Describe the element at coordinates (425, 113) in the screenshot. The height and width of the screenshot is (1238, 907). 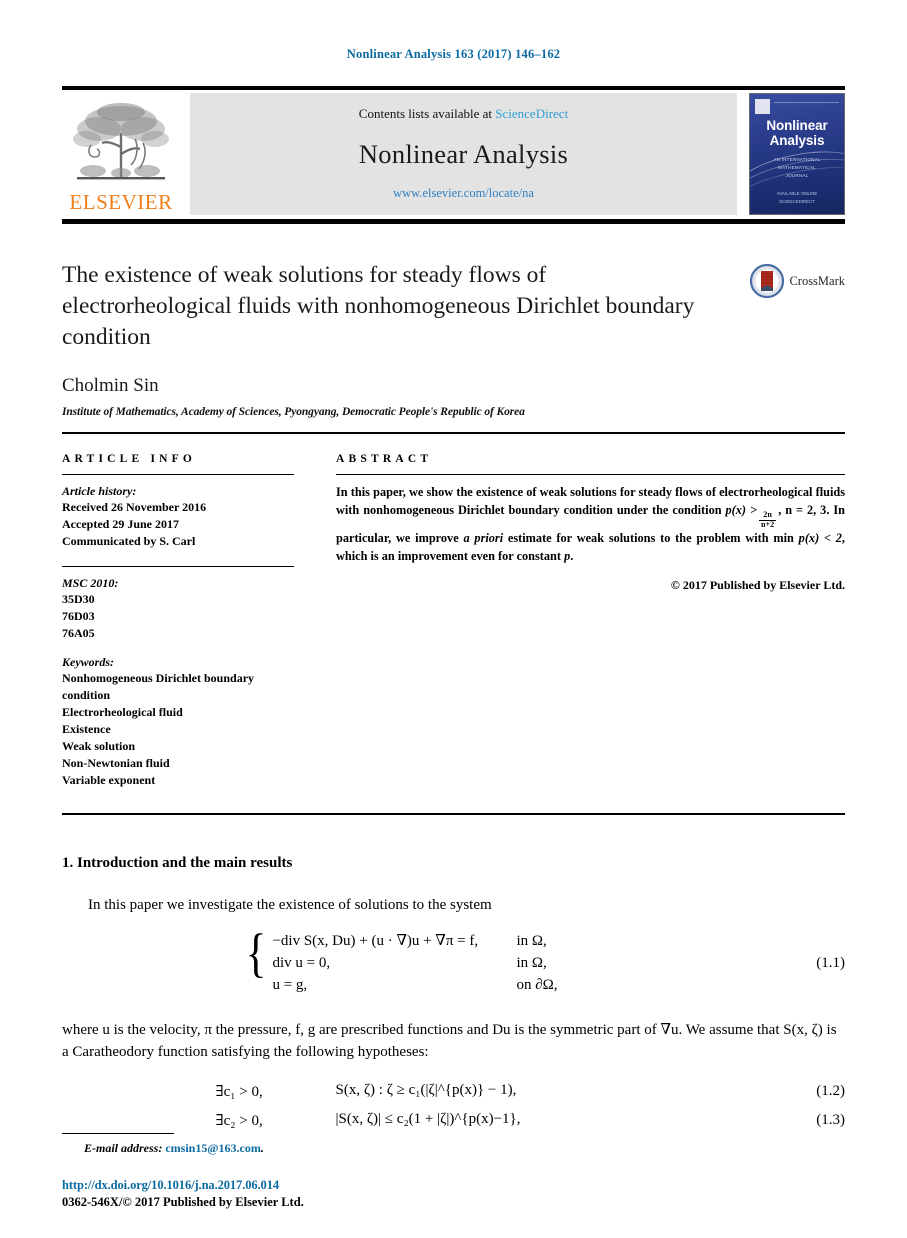
I see `contents-prefix: Contents lists available at` at that location.